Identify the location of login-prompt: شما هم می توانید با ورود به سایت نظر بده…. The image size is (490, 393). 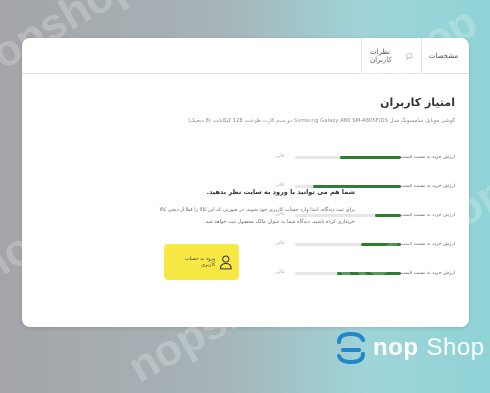
(256, 208).